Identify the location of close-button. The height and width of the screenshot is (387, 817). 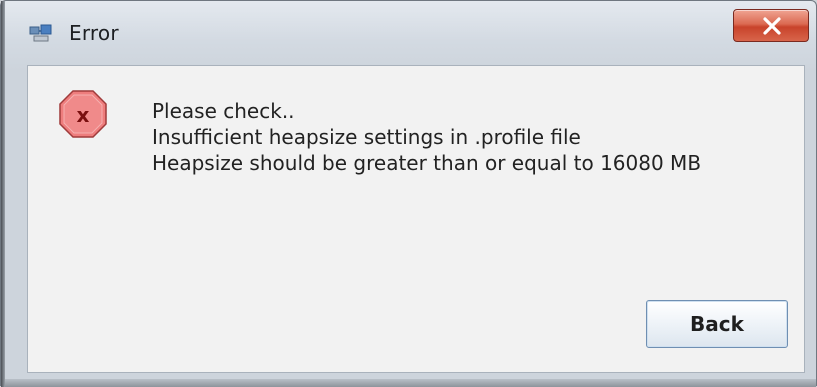
(771, 25).